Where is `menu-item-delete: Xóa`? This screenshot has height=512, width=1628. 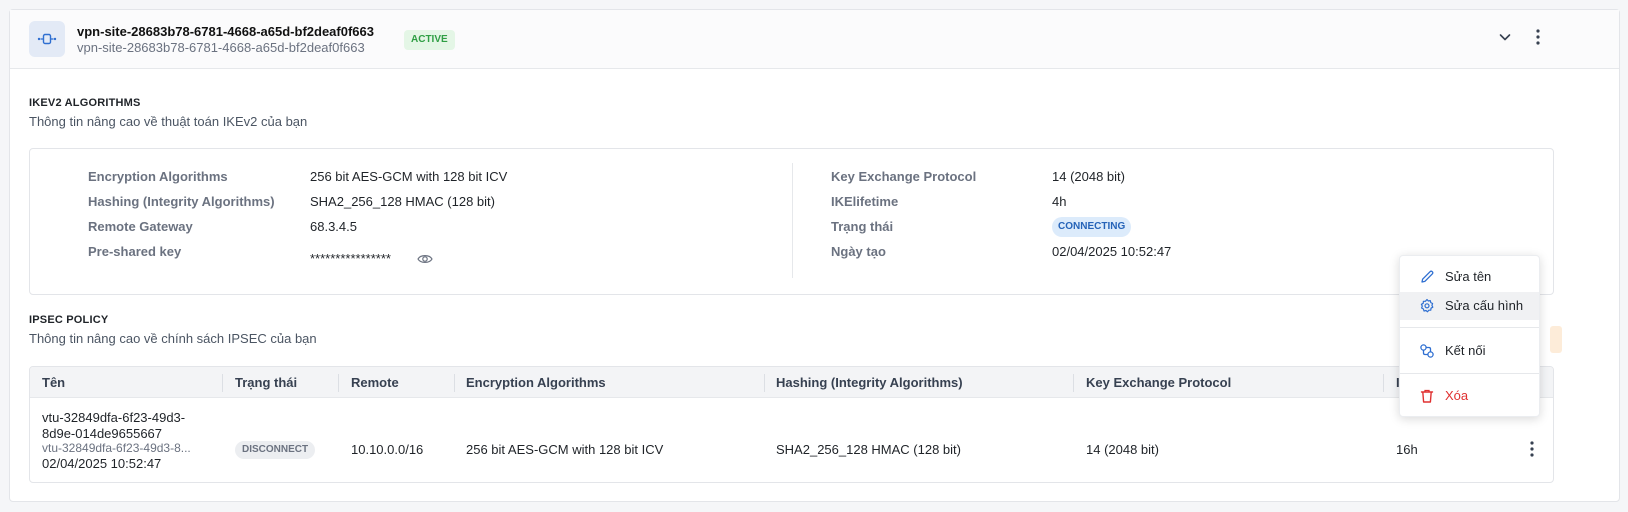 menu-item-delete: Xóa is located at coordinates (1469, 396).